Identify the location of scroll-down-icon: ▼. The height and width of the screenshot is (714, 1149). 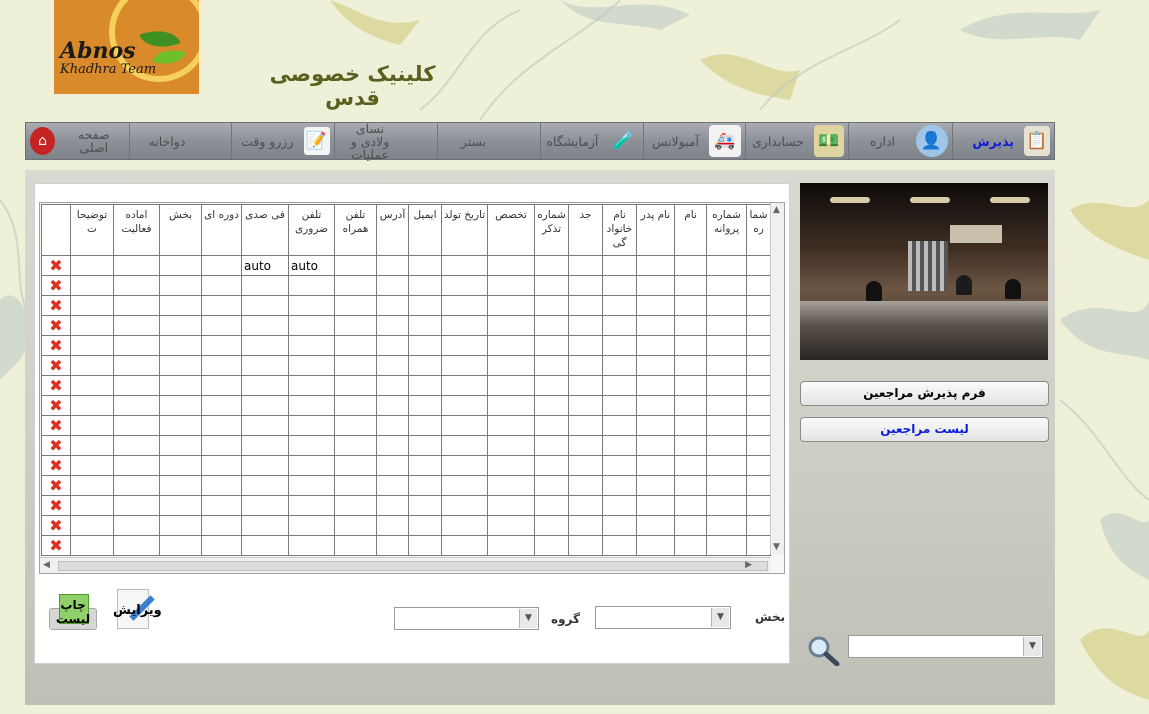
(776, 547).